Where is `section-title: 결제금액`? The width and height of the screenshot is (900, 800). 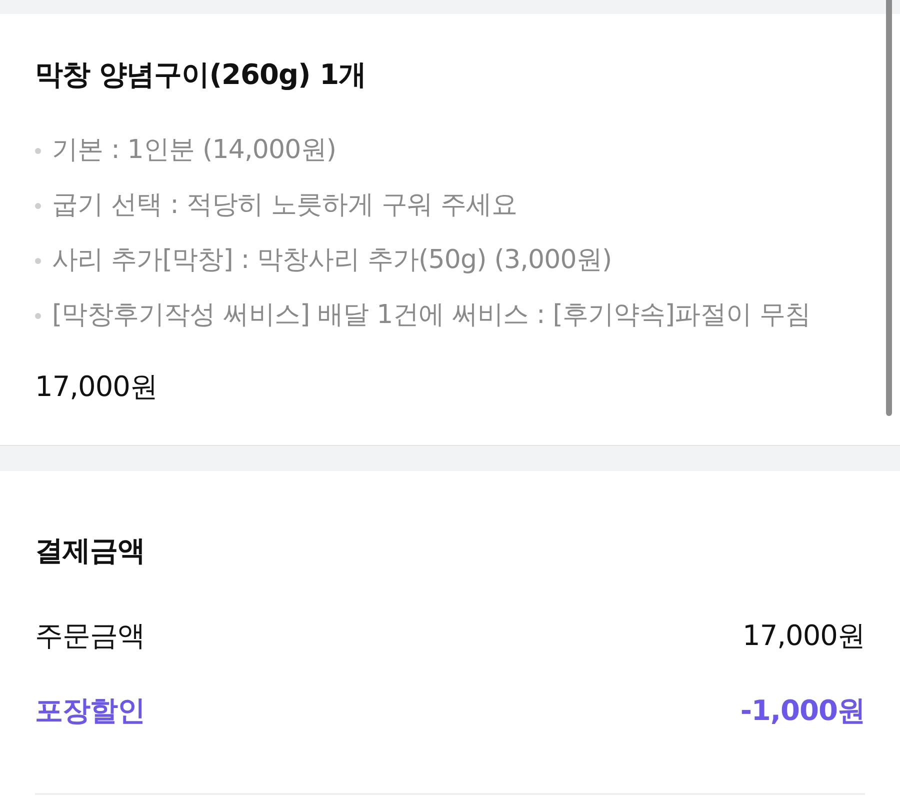
section-title: 결제금액 is located at coordinates (90, 551).